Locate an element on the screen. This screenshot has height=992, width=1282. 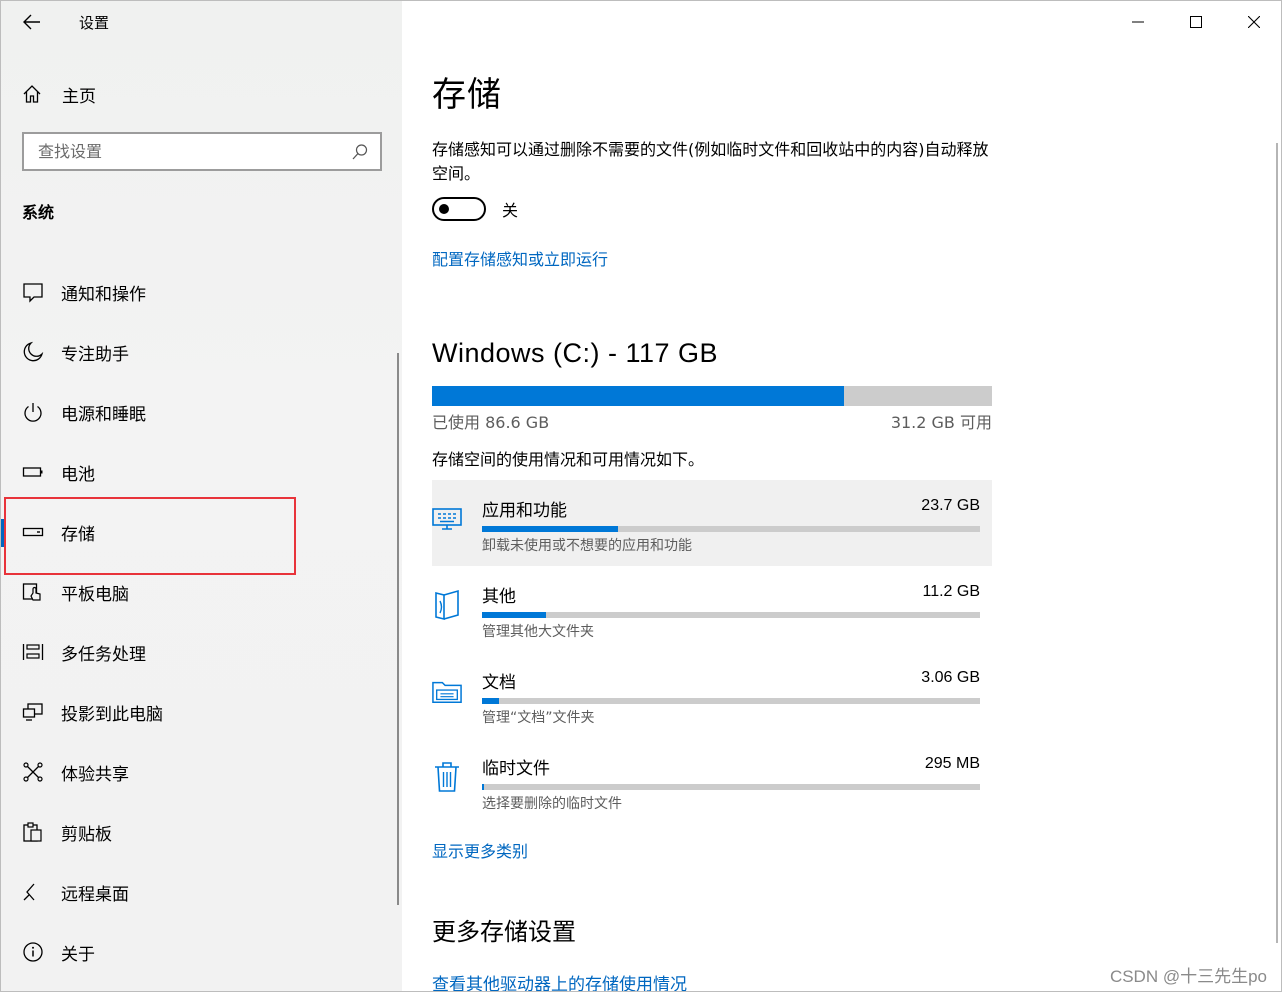
category-description: 管理“文档”文件夹 is located at coordinates (538, 718).